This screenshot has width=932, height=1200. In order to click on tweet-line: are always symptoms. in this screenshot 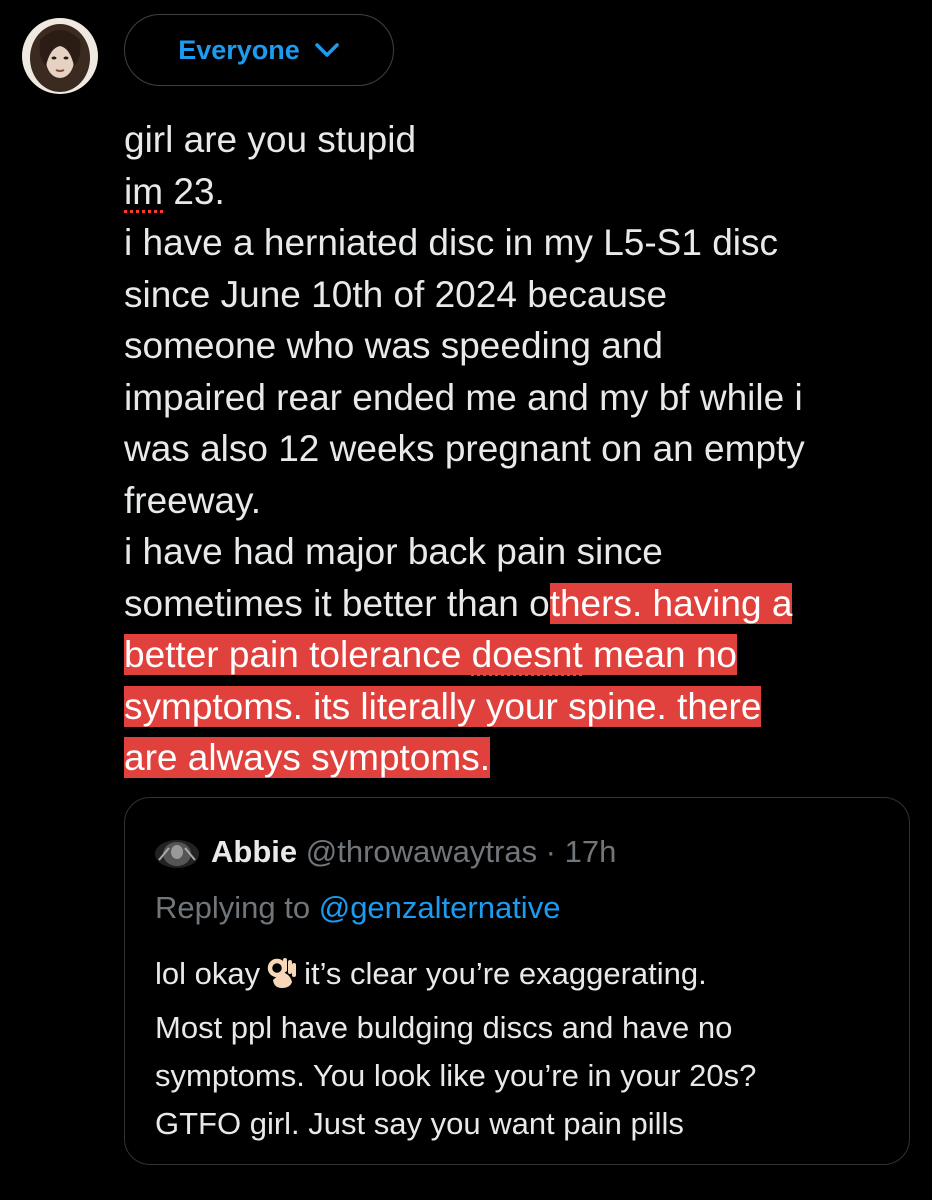, I will do `click(521, 758)`.